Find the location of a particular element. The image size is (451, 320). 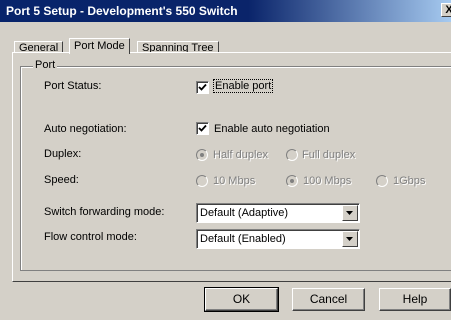

speed-100-label: 100 Mbps is located at coordinates (327, 181).